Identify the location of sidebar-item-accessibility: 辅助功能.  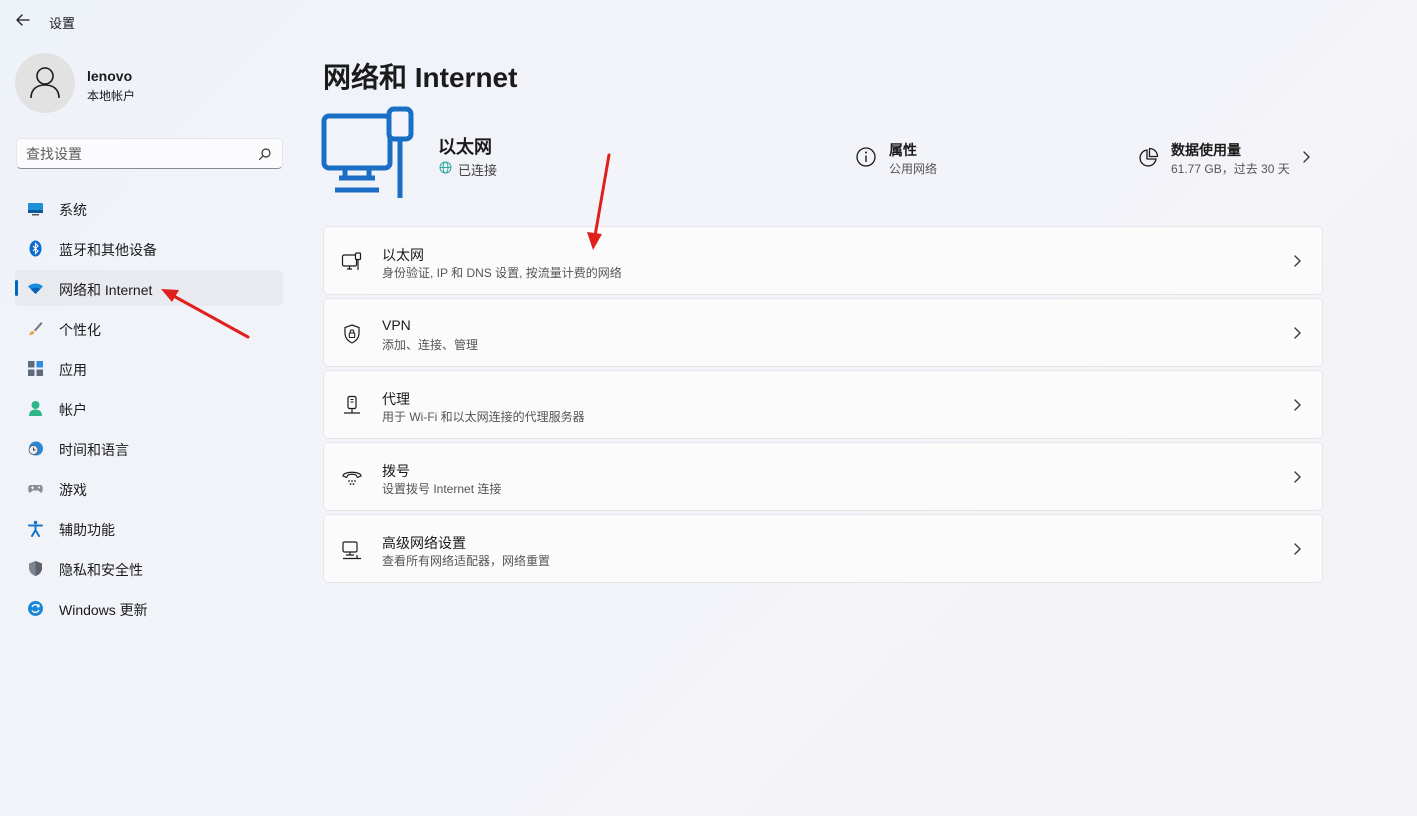
(149, 528).